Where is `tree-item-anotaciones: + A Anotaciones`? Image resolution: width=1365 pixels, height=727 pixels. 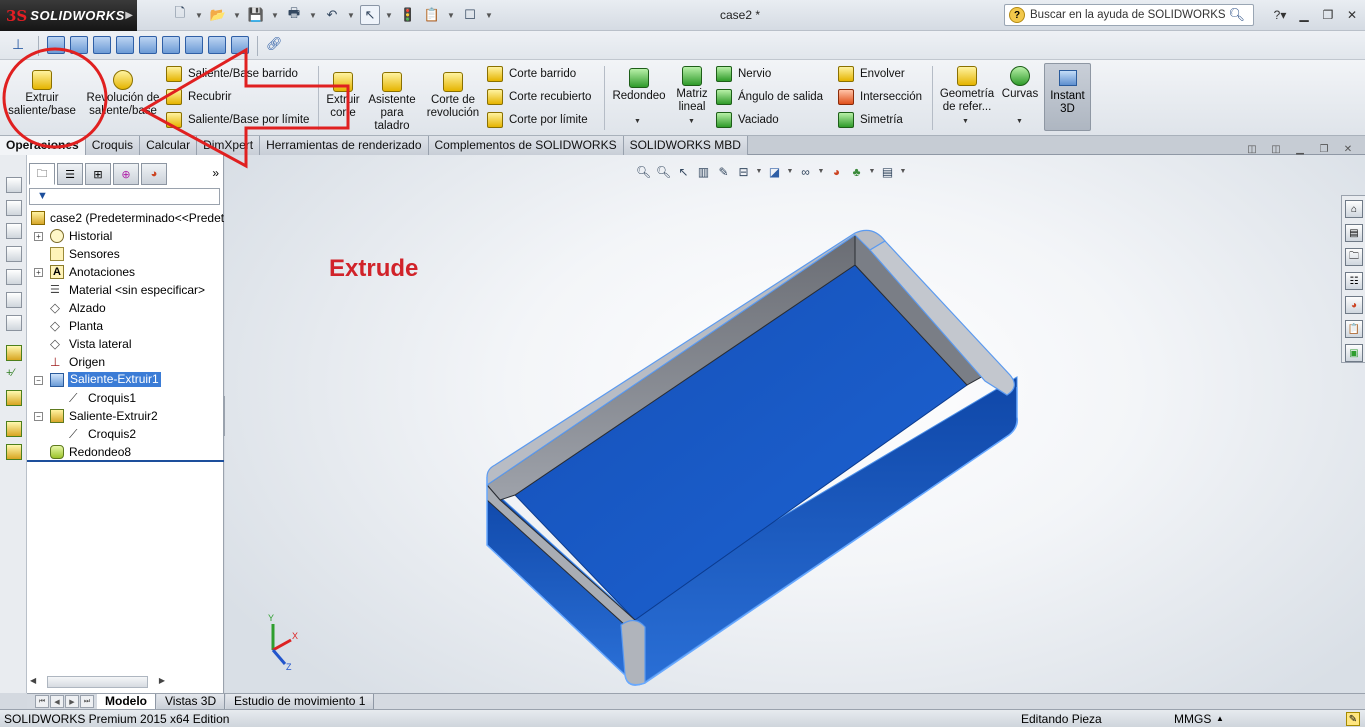
tree-item-anotaciones: + A Anotaciones is located at coordinates (125, 272).